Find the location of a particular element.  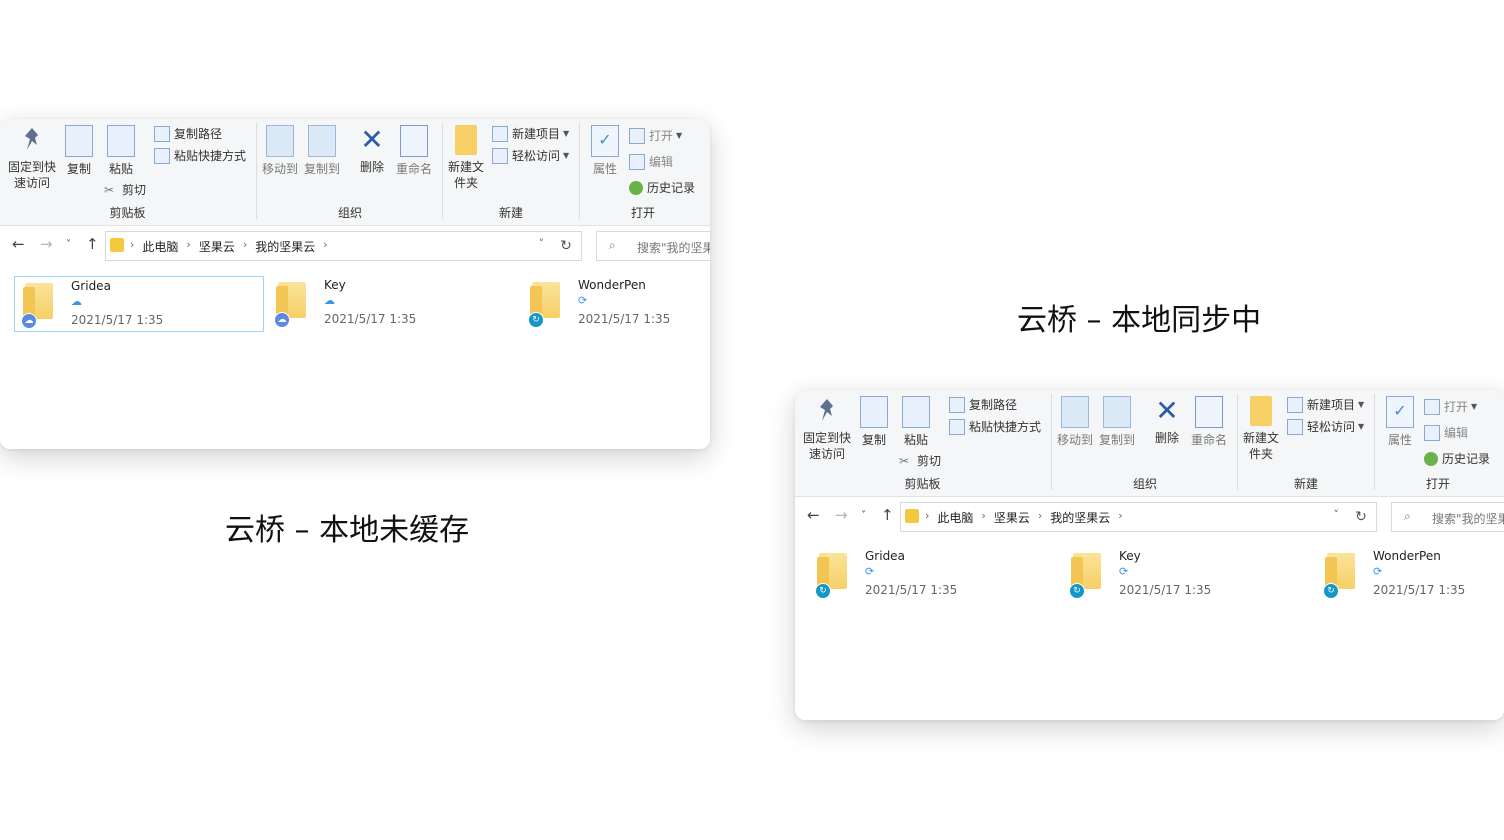

file-item-gridea: ↻ Gridea ⟳ 2021/5/17 1:35 is located at coordinates (933, 574).